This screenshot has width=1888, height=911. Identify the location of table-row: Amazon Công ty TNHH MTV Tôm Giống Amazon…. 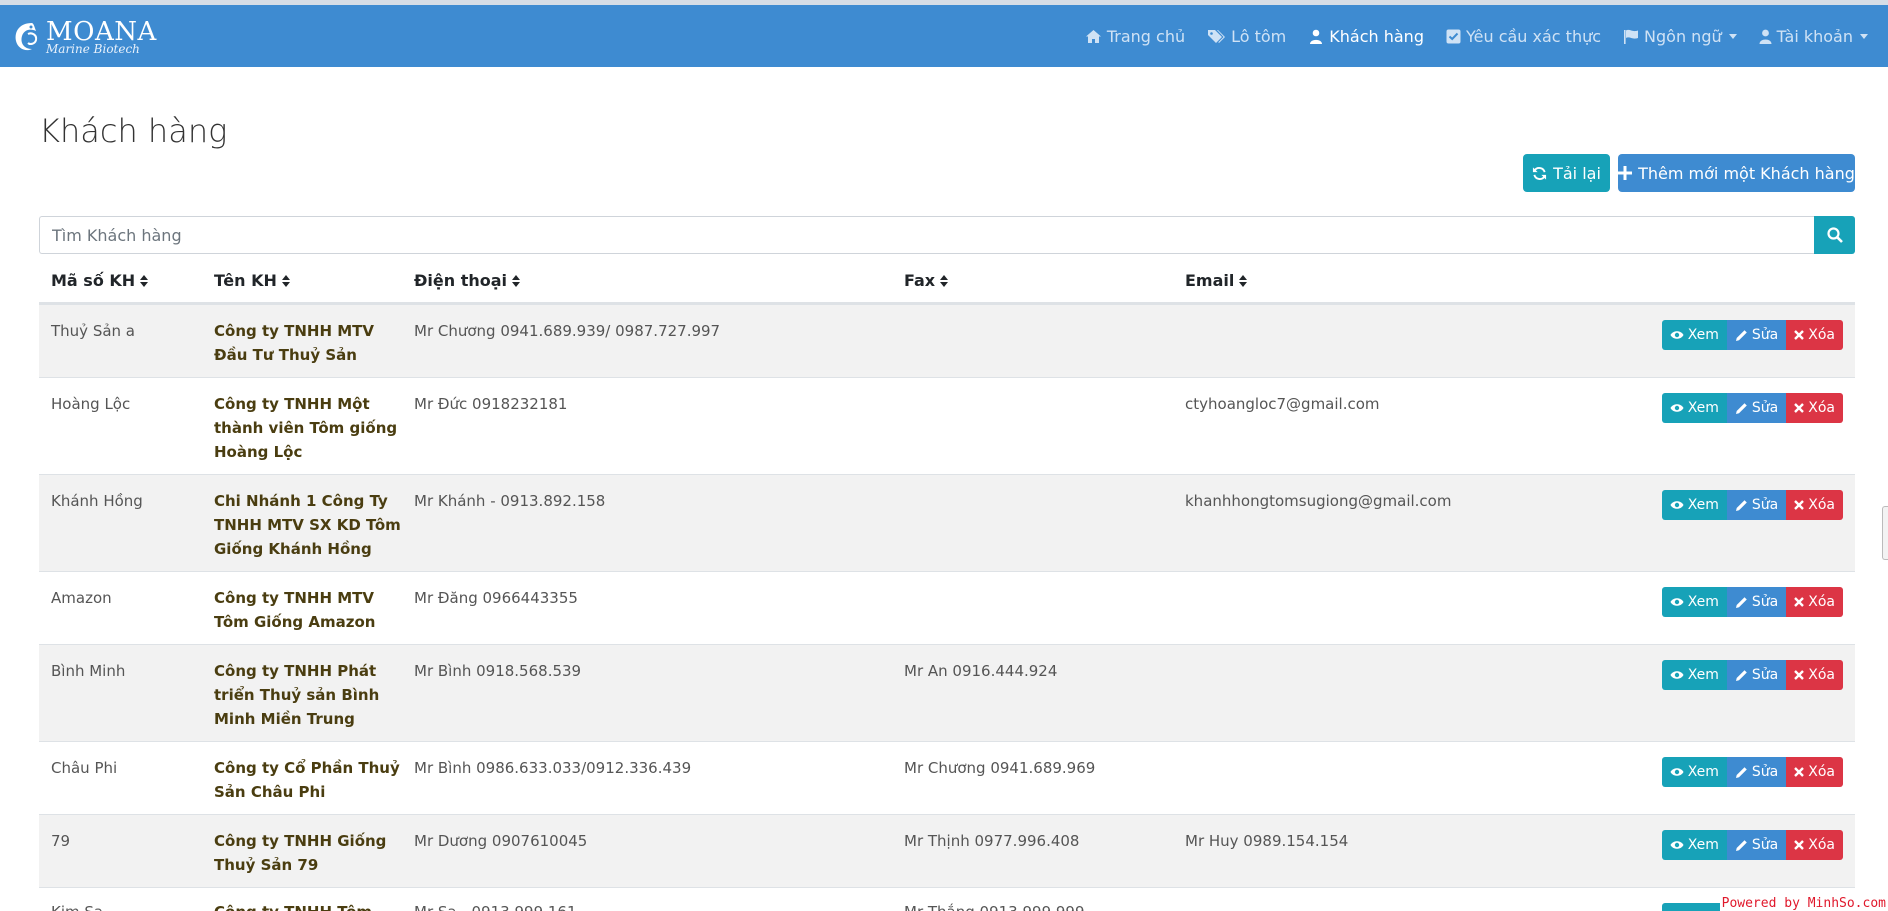
(947, 607).